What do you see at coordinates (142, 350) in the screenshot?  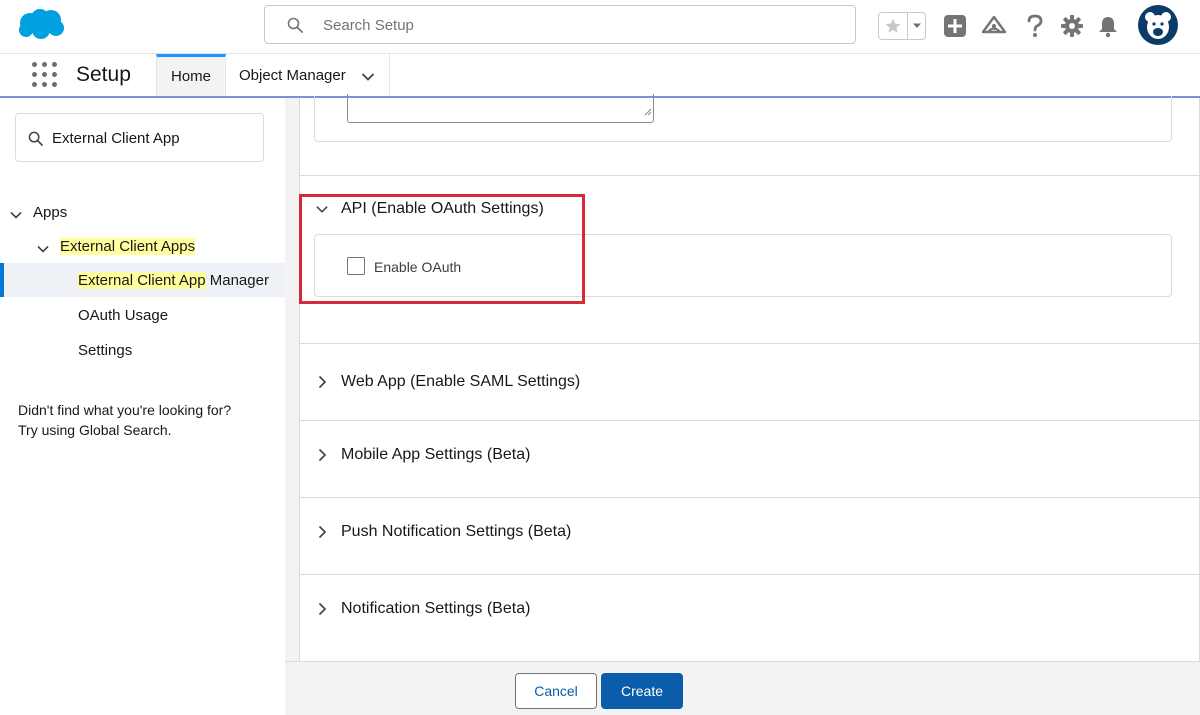 I see `tree-item-settings: Settings` at bounding box center [142, 350].